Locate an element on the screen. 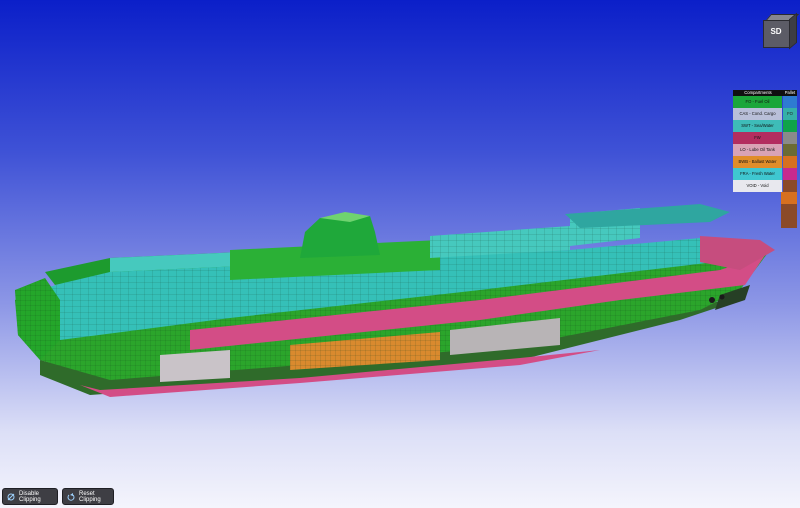 The image size is (800, 508). view-cube: SD is located at coordinates (778, 31).